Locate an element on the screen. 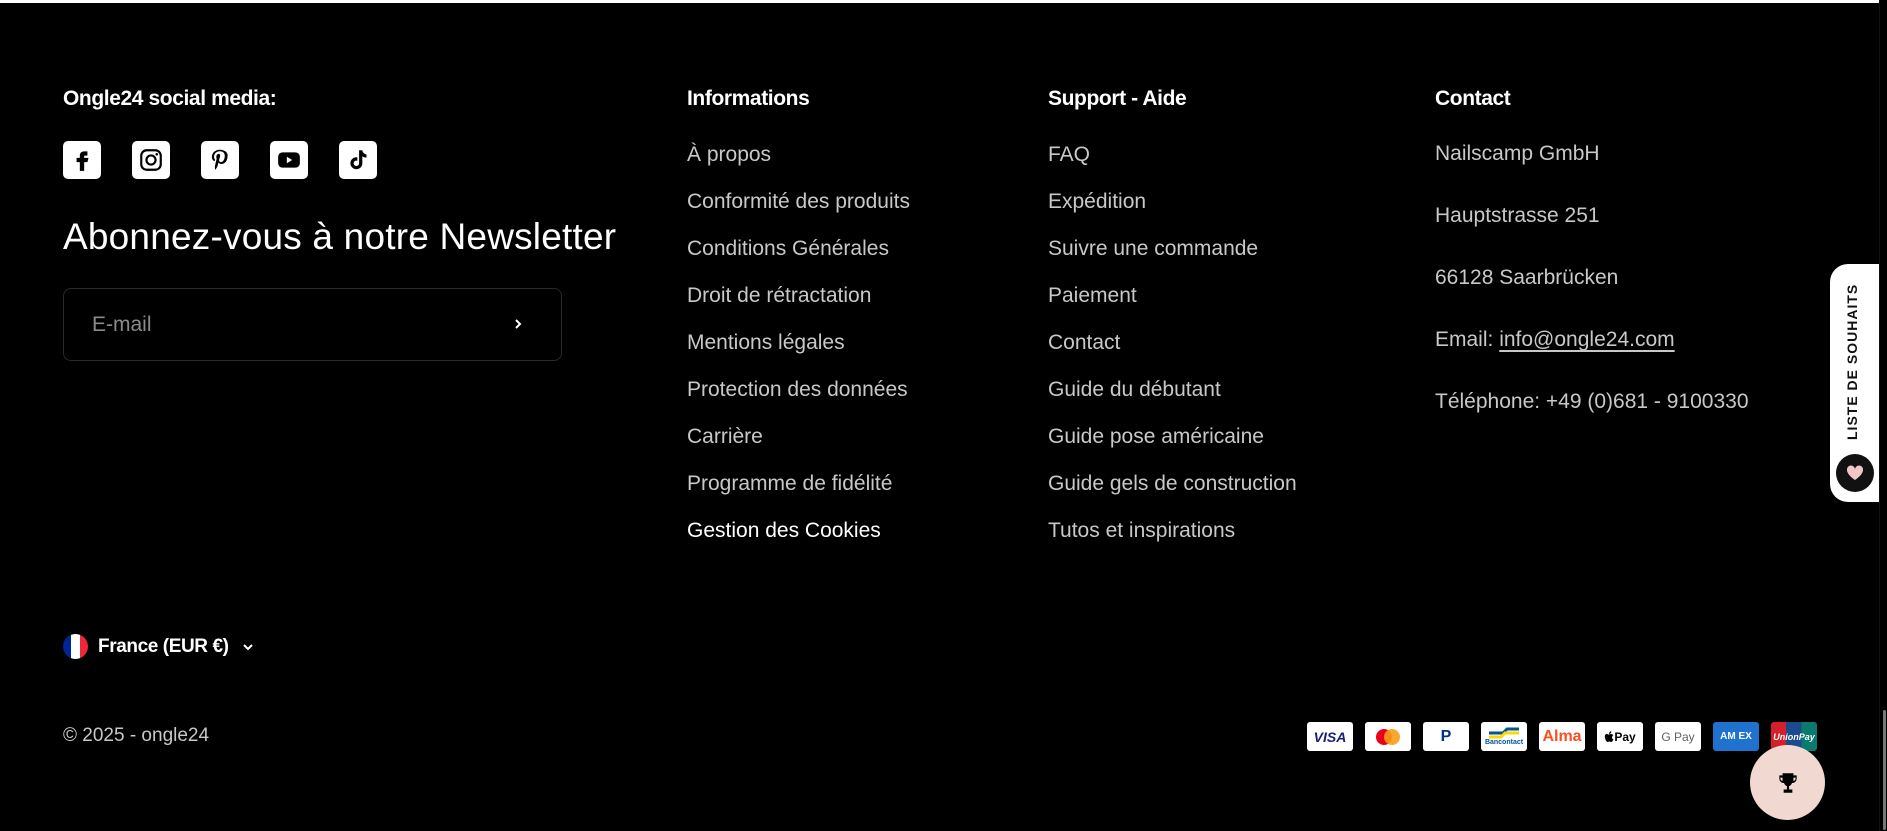  footer-link-expedition: Expédition is located at coordinates (1172, 201).